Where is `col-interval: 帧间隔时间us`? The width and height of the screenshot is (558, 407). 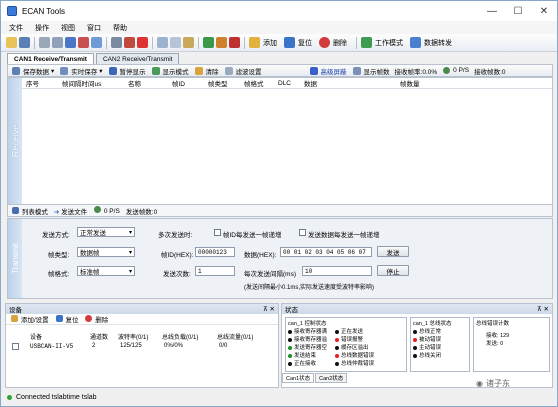
col-interval: 帧间隔时间us is located at coordinates (81, 83).